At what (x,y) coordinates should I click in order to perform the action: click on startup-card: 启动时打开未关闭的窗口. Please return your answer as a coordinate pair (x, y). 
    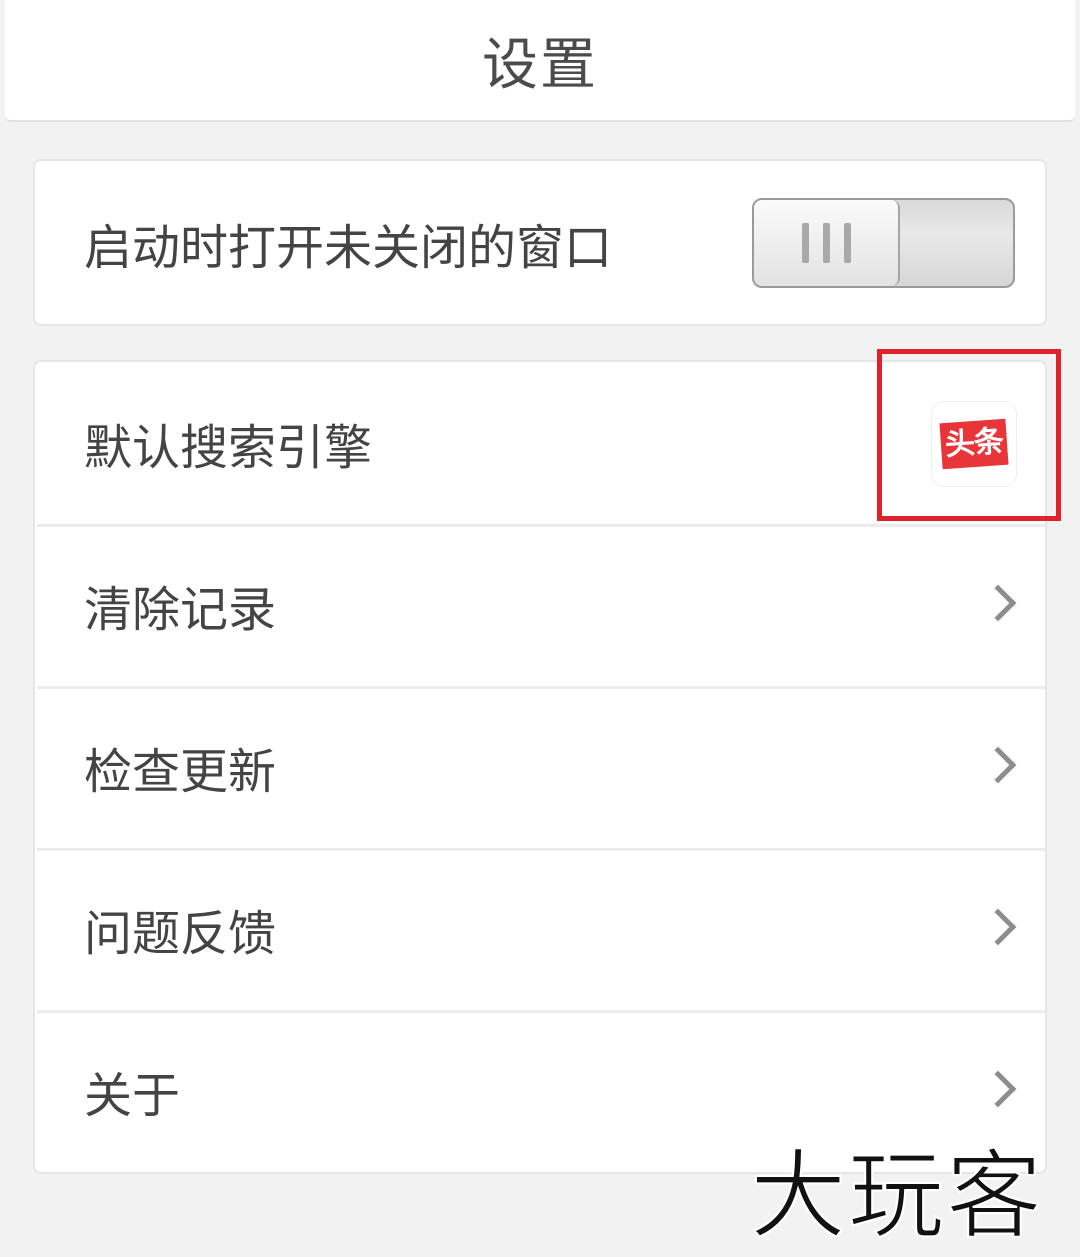
    Looking at the image, I should click on (540, 242).